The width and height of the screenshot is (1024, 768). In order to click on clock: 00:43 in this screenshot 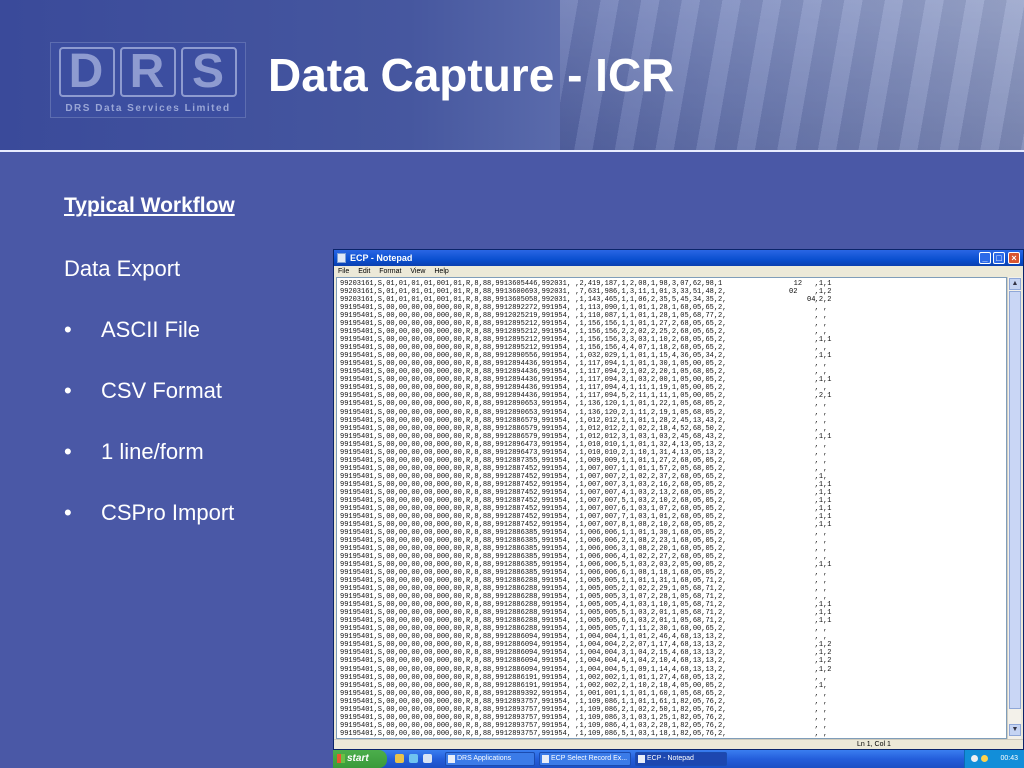, I will do `click(1009, 758)`.